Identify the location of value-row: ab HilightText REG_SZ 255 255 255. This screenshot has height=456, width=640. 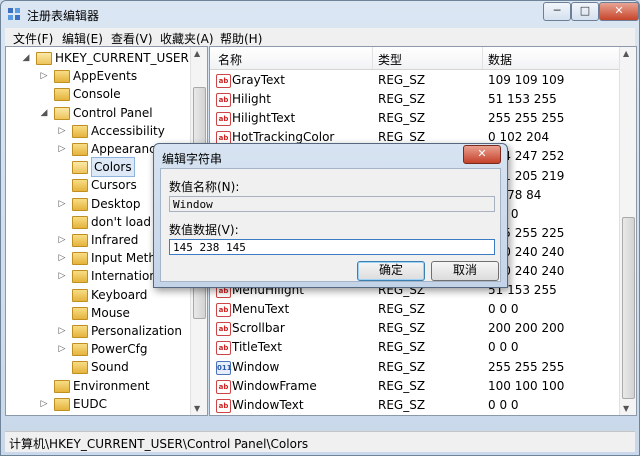
(415, 118).